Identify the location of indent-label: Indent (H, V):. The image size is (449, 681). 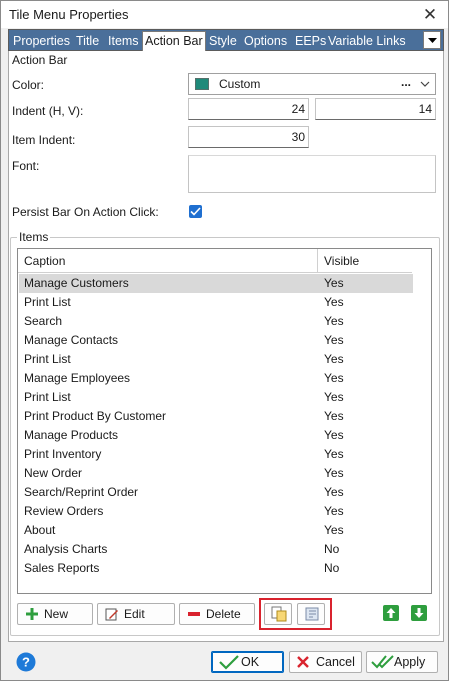
(48, 111).